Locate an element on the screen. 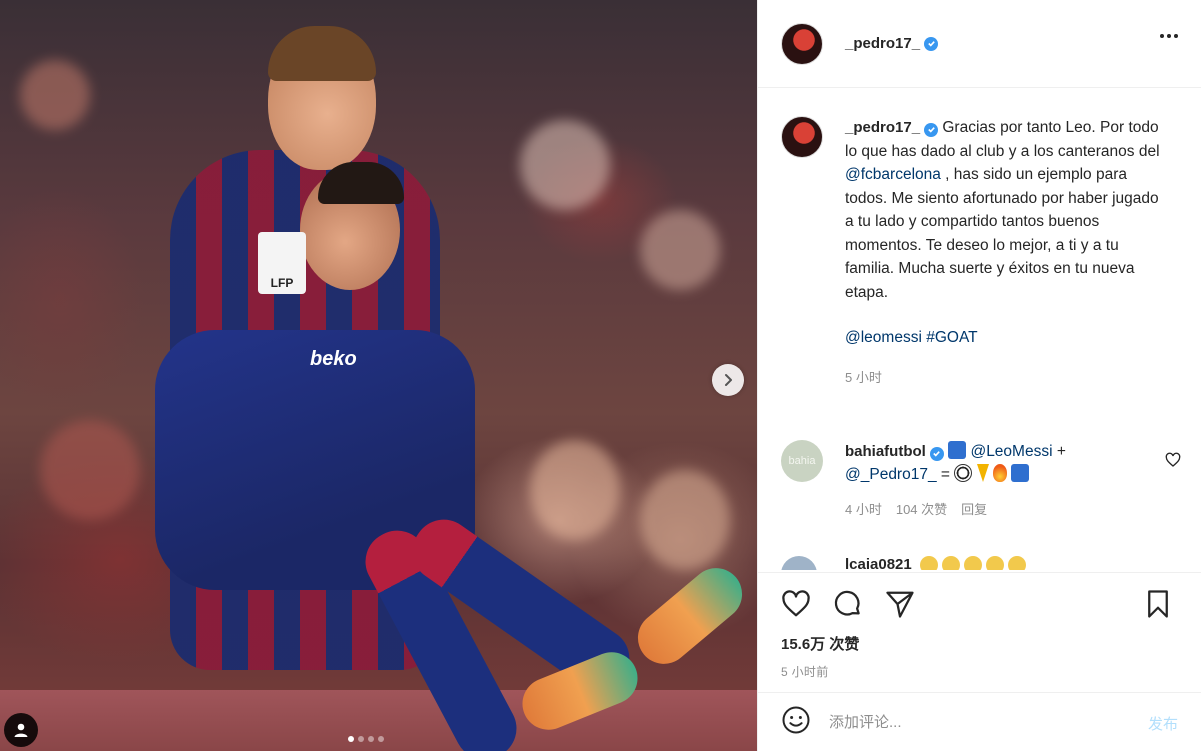 This screenshot has width=1201, height=751. beko-sponsor-logo: beko is located at coordinates (333, 359).